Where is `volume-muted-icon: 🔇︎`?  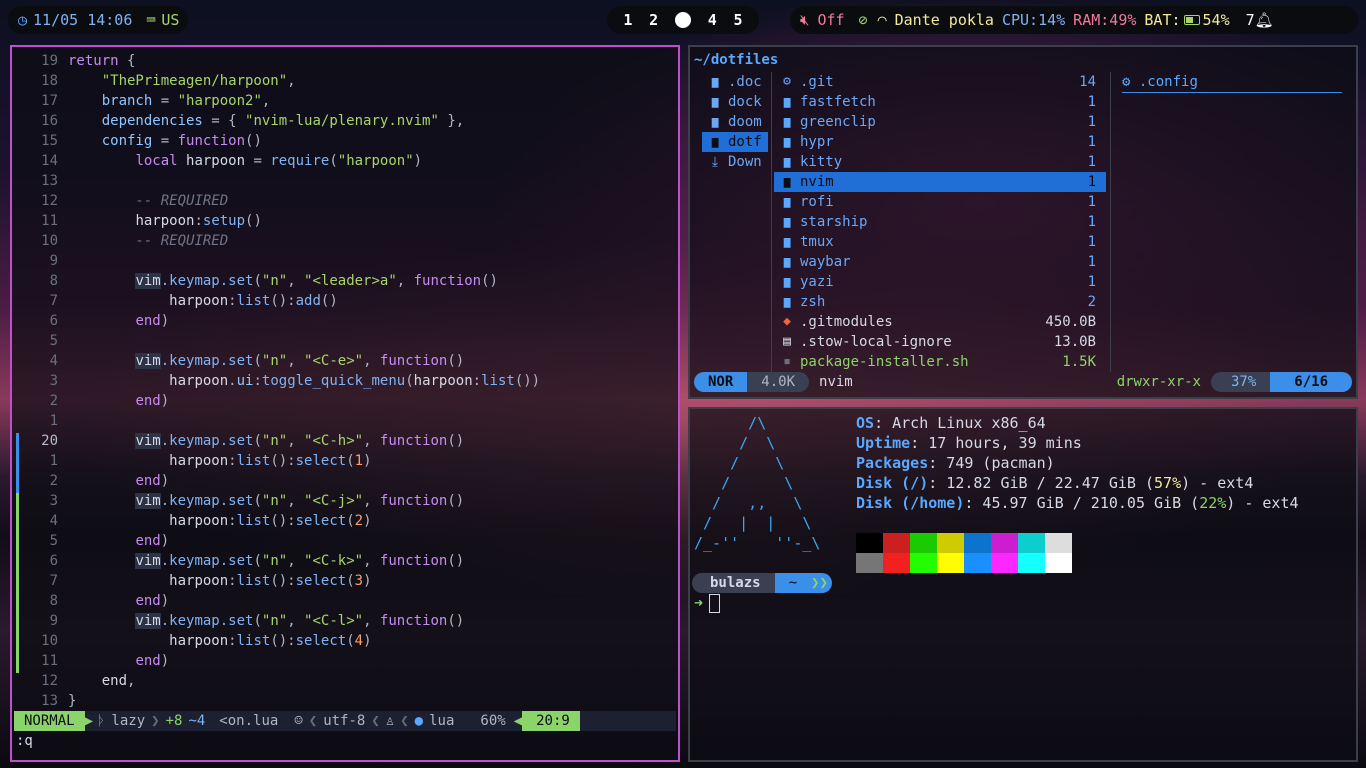 volume-muted-icon: 🔇︎ is located at coordinates (804, 20).